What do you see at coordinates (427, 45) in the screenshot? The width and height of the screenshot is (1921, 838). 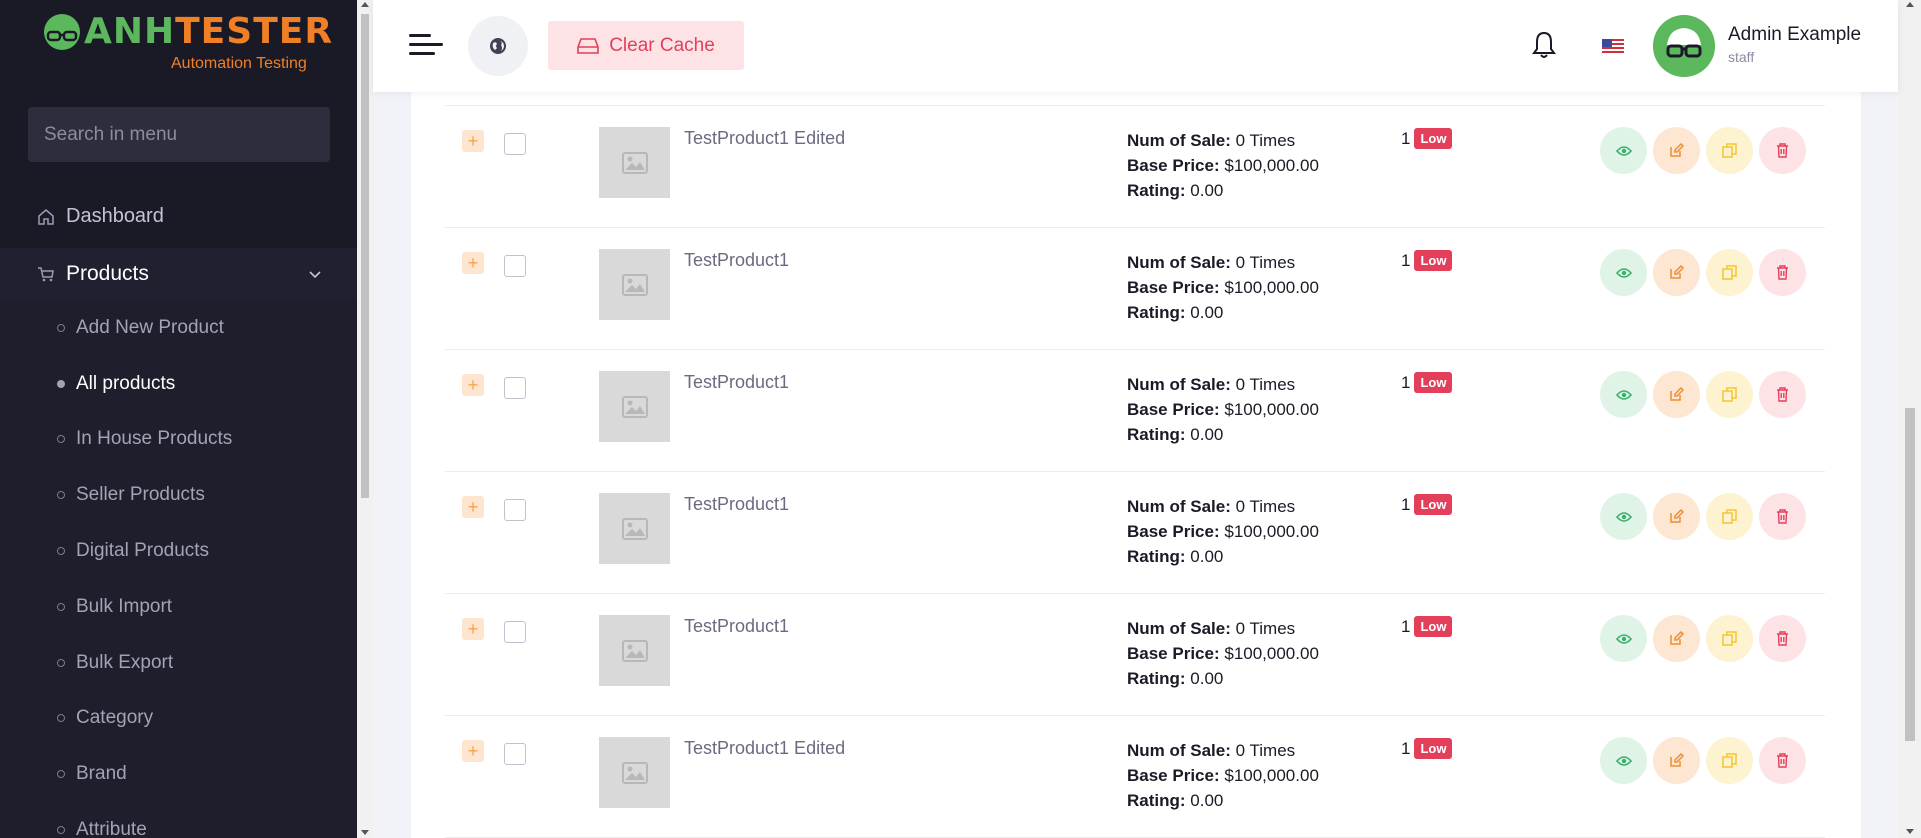 I see `menu-toggle-button` at bounding box center [427, 45].